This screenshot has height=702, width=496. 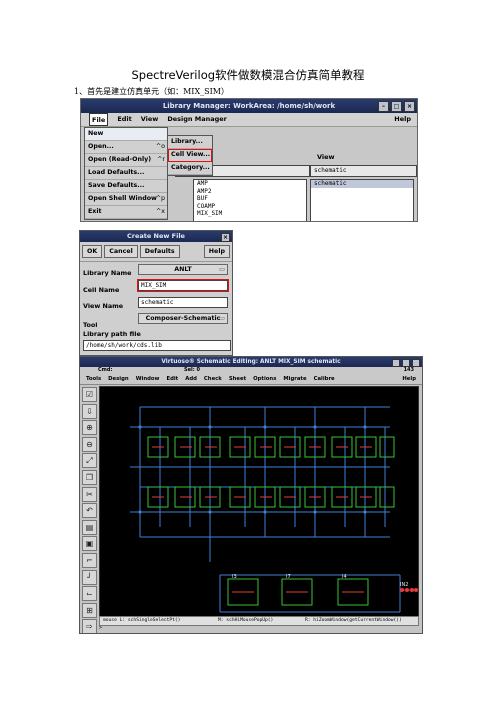 I want to click on menu-file: File, so click(x=99, y=119).